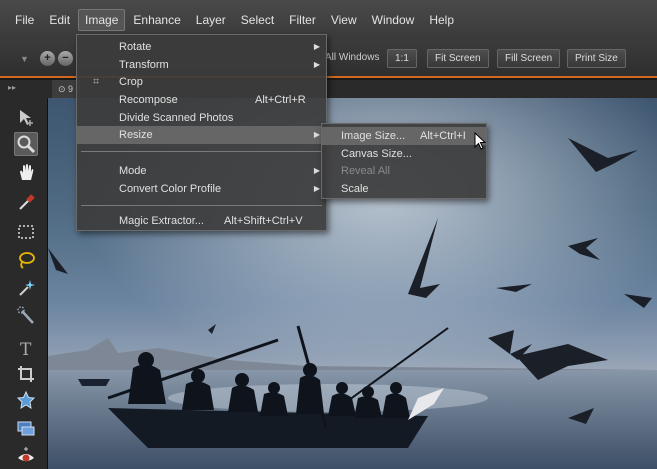 The height and width of the screenshot is (469, 657). I want to click on all-windows-label: All Windows, so click(352, 57).